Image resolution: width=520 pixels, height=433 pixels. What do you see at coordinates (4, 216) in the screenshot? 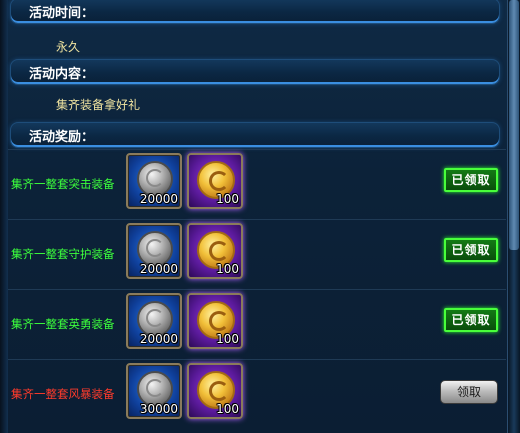
I see `panel-left-border` at bounding box center [4, 216].